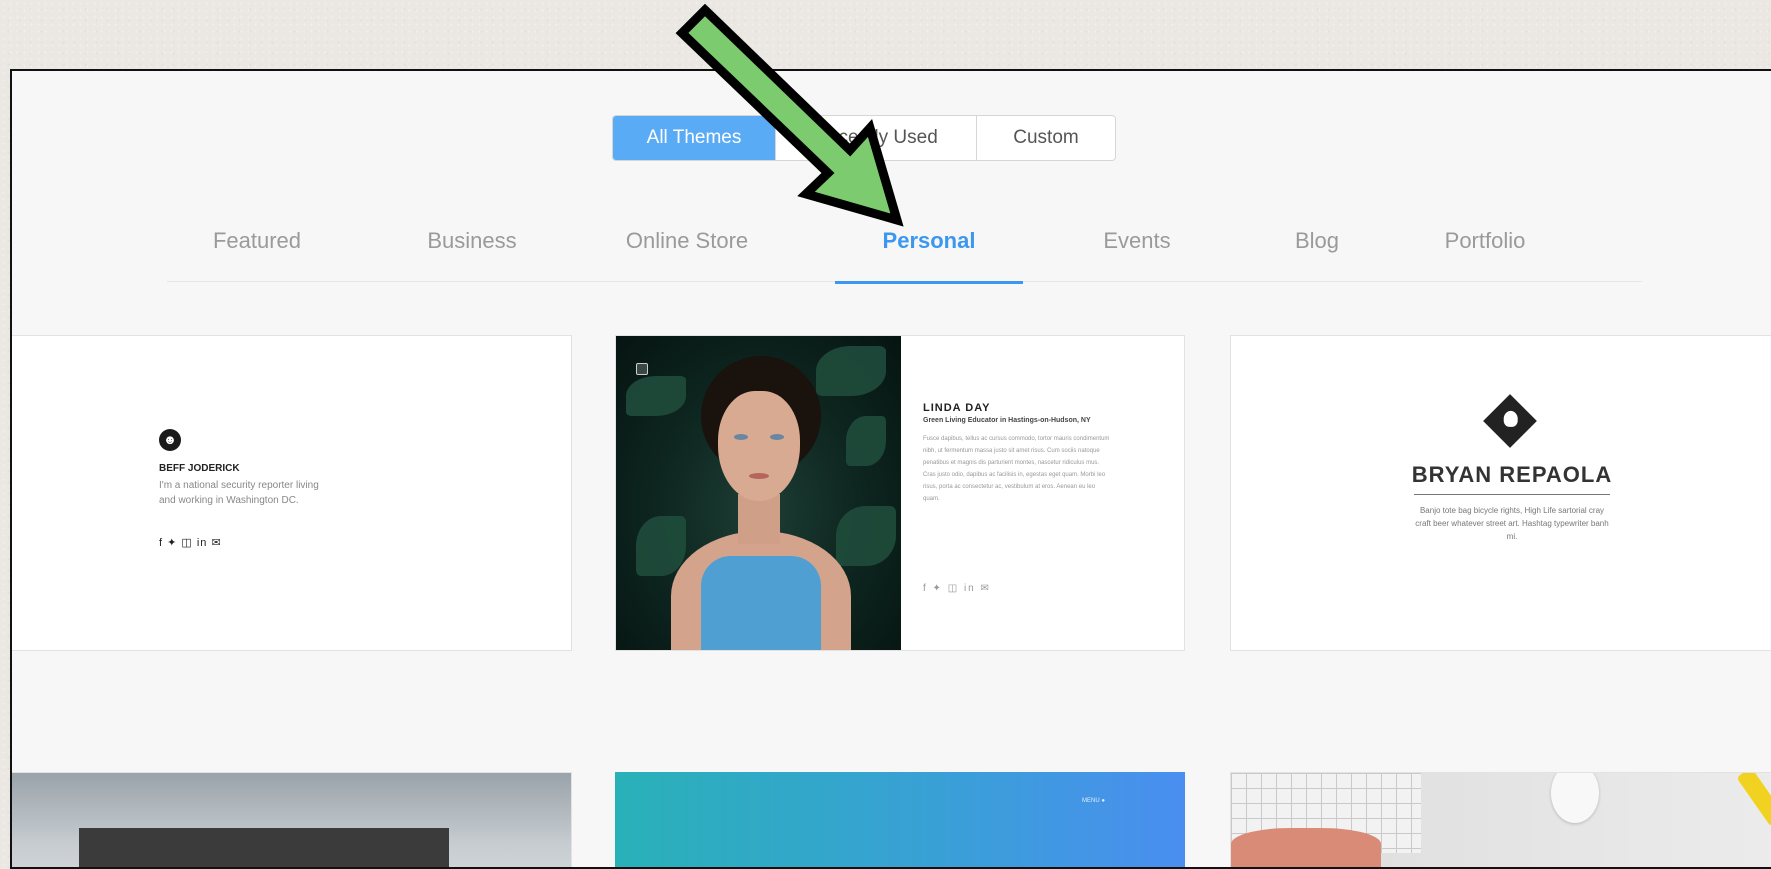 This screenshot has width=1771, height=869. What do you see at coordinates (170, 440) in the screenshot?
I see `avatar-icon: ☻` at bounding box center [170, 440].